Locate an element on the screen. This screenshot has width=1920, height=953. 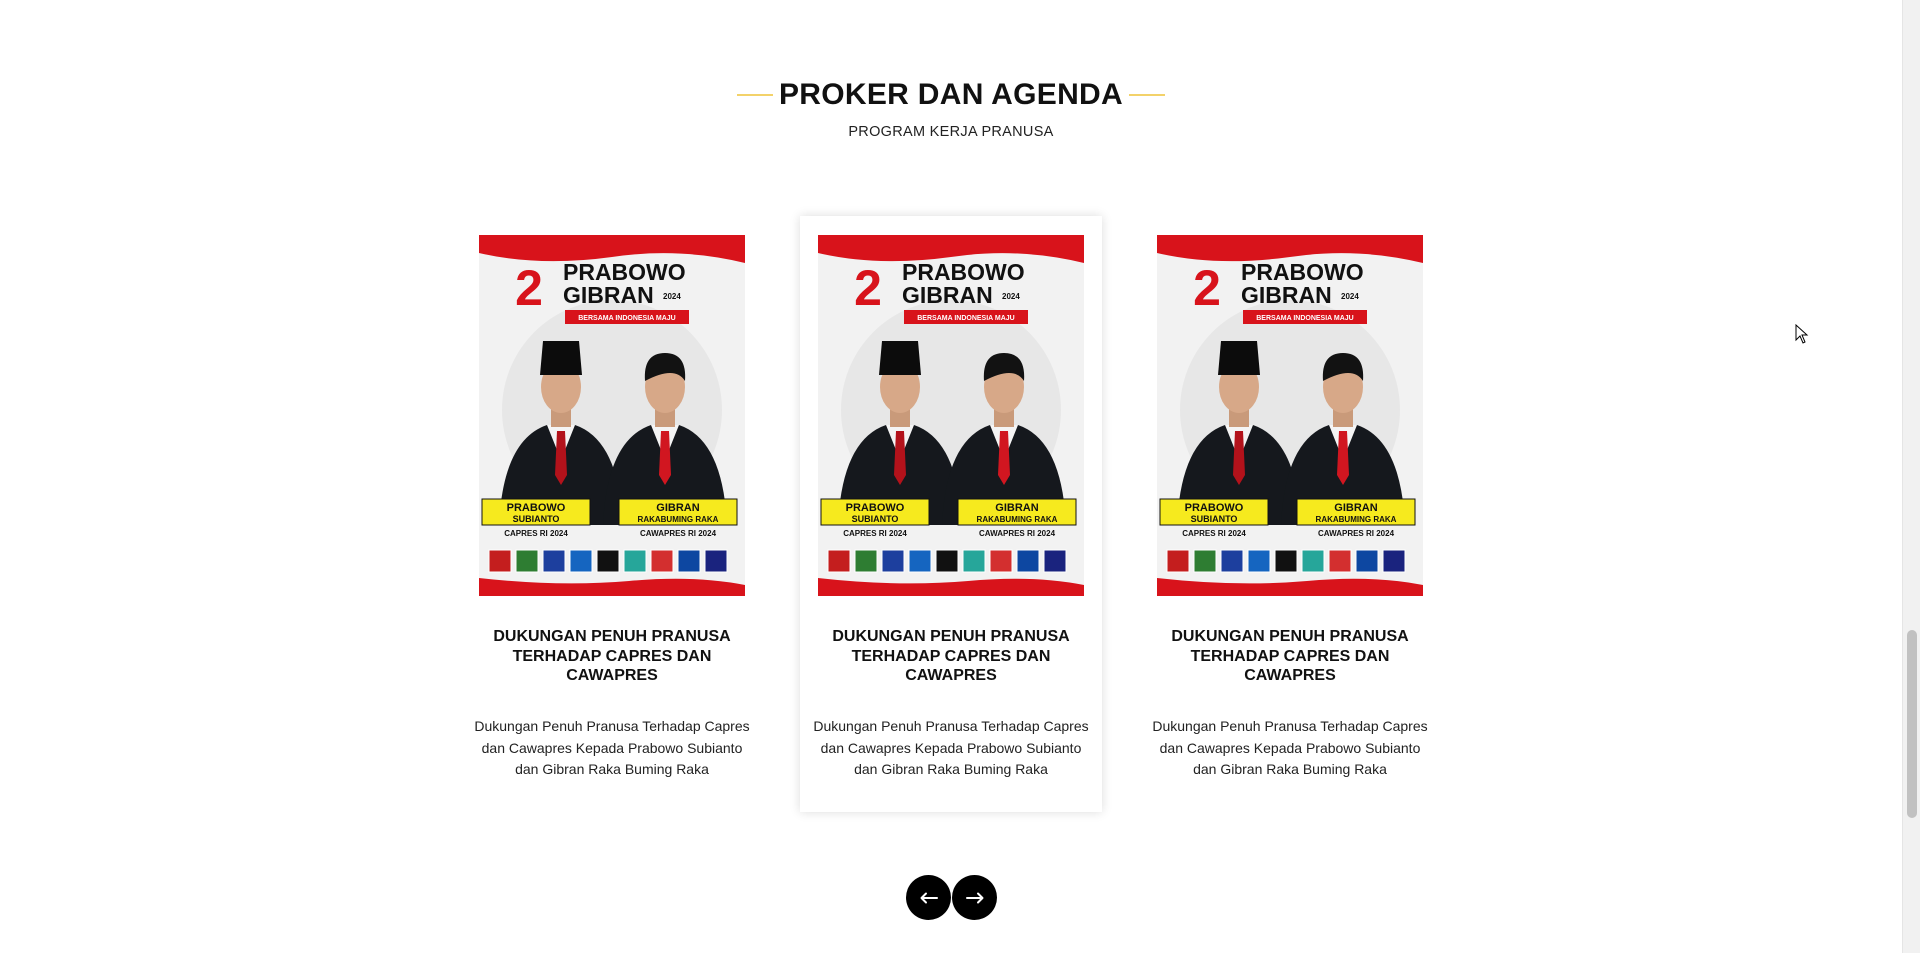
section-title: PROKER DAN AGENDA is located at coordinates (950, 94).